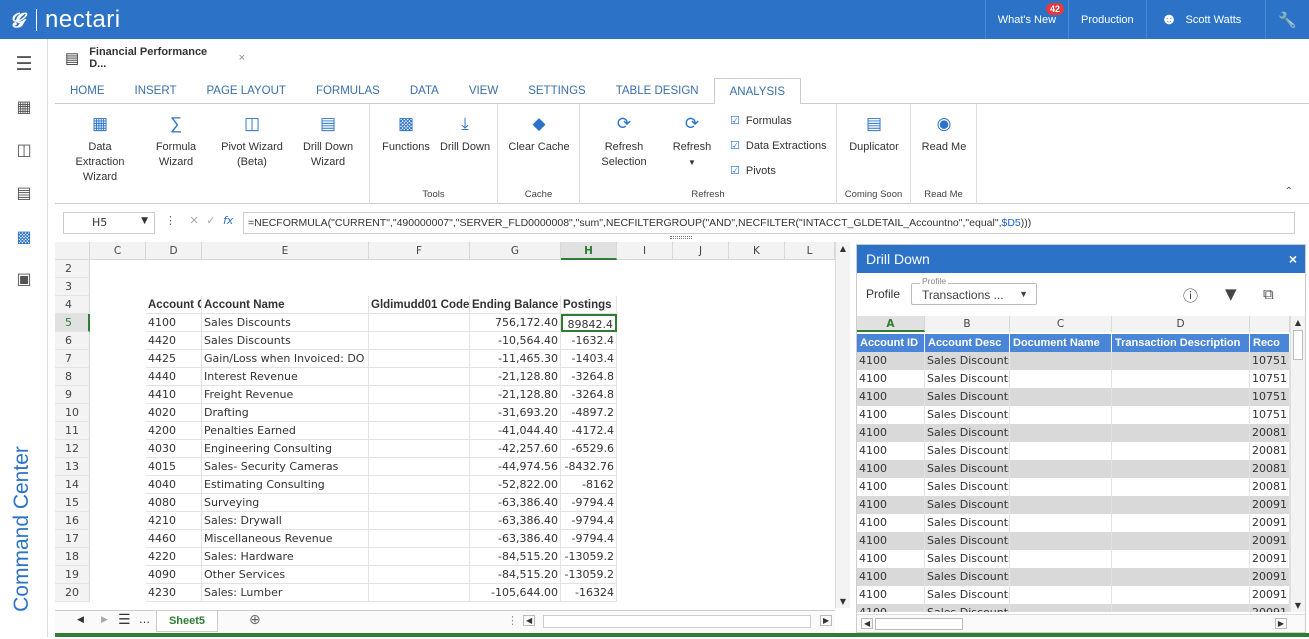 The height and width of the screenshot is (639, 1309). Describe the element at coordinates (589, 467) in the screenshot. I see `table-cell: -8432.76` at that location.